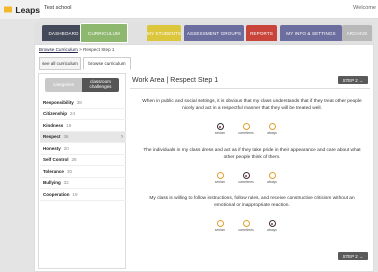 The image size is (378, 272). Describe the element at coordinates (83, 126) in the screenshot. I see `category-item-kindness: Kindness 16` at that location.